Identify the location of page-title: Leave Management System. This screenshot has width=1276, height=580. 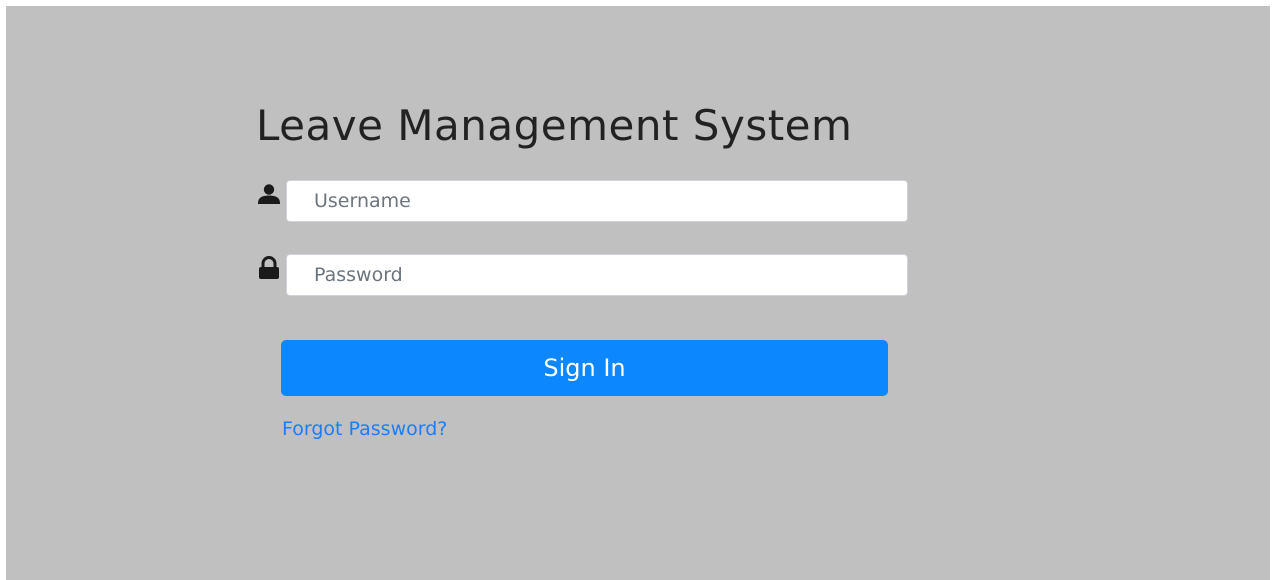
(554, 125).